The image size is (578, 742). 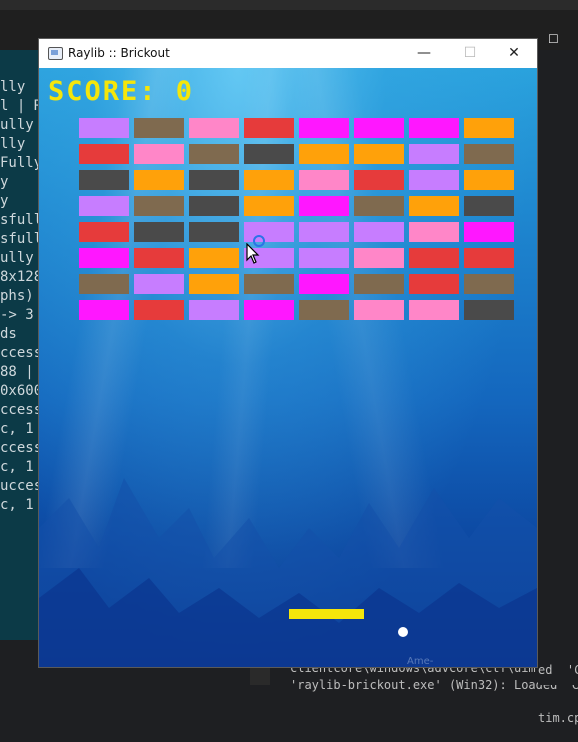 What do you see at coordinates (20, 391) in the screenshot?
I see `terminal-line: 0x600` at bounding box center [20, 391].